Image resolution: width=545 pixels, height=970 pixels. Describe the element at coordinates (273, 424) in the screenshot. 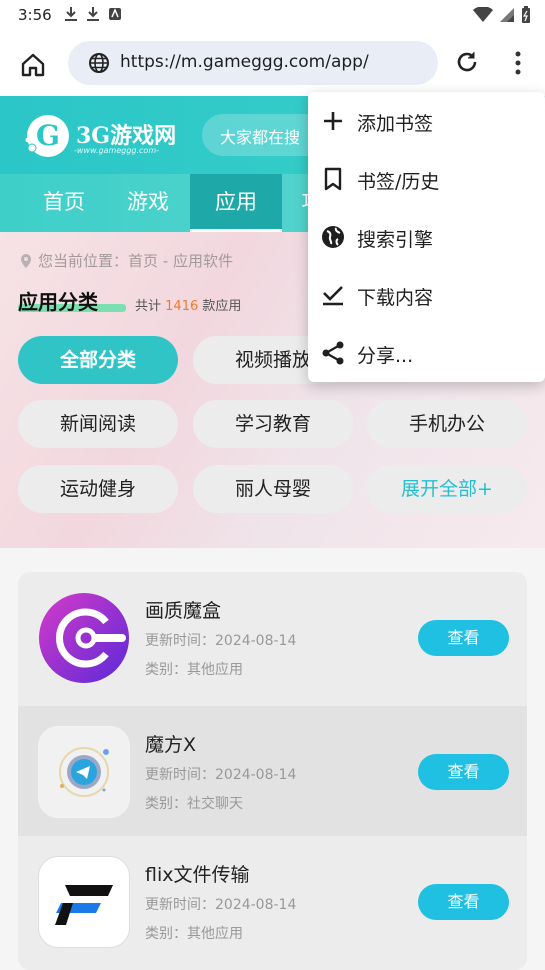

I see `chip-education: 学习教育` at that location.